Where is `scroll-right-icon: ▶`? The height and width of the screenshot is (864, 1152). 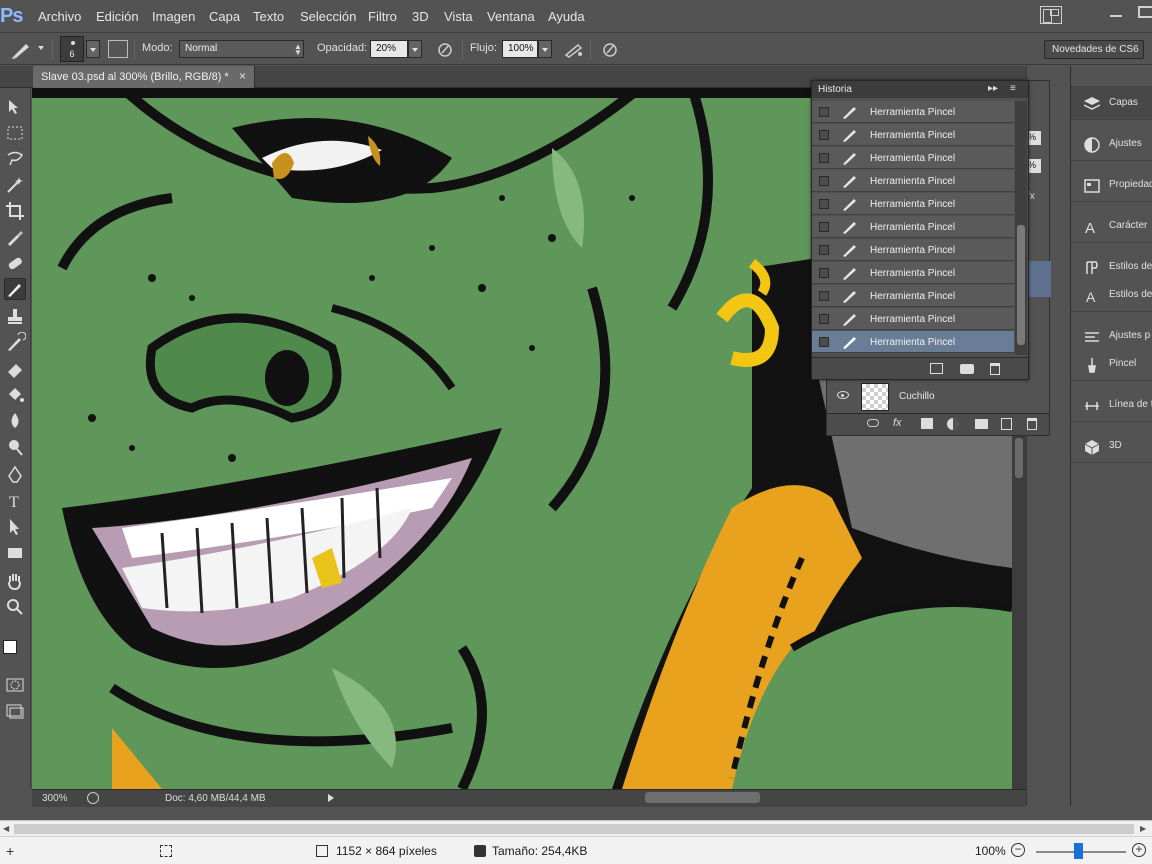 scroll-right-icon: ▶ is located at coordinates (1143, 828).